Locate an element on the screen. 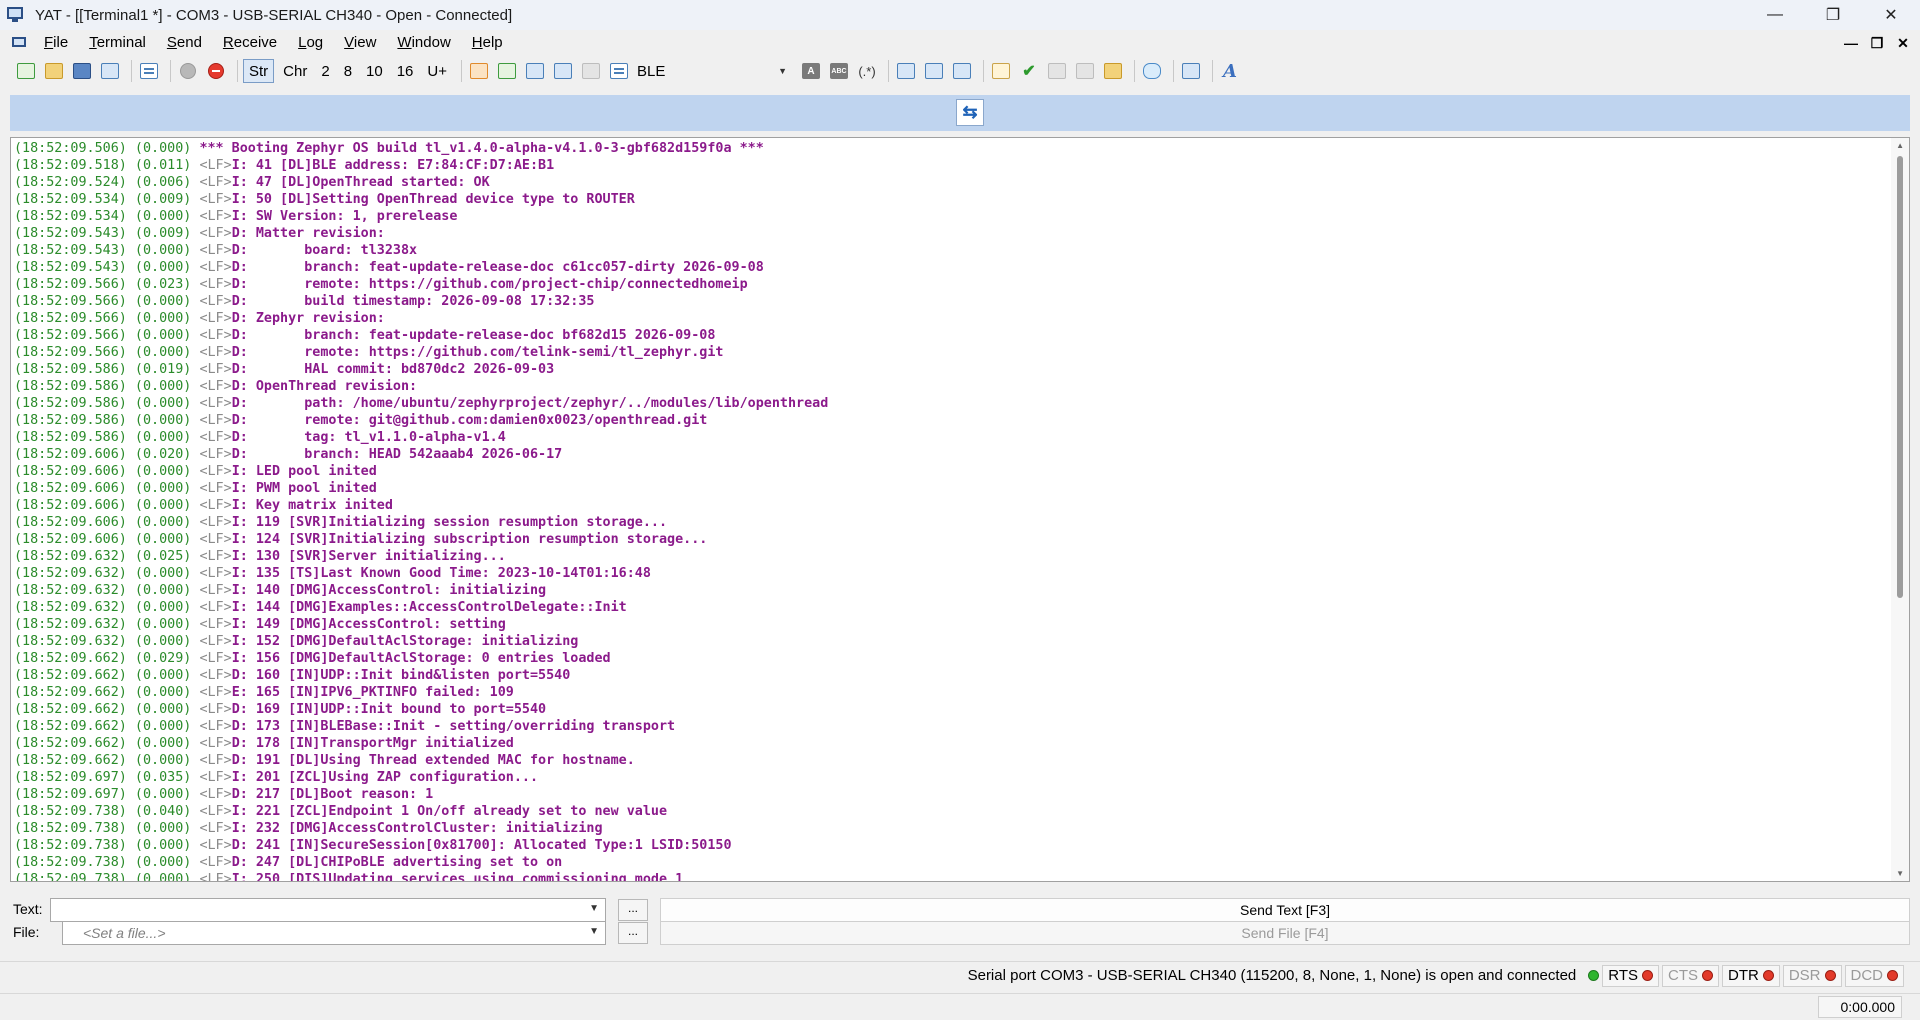 The width and height of the screenshot is (1920, 1020). find-regex-button: (.*) is located at coordinates (867, 71).